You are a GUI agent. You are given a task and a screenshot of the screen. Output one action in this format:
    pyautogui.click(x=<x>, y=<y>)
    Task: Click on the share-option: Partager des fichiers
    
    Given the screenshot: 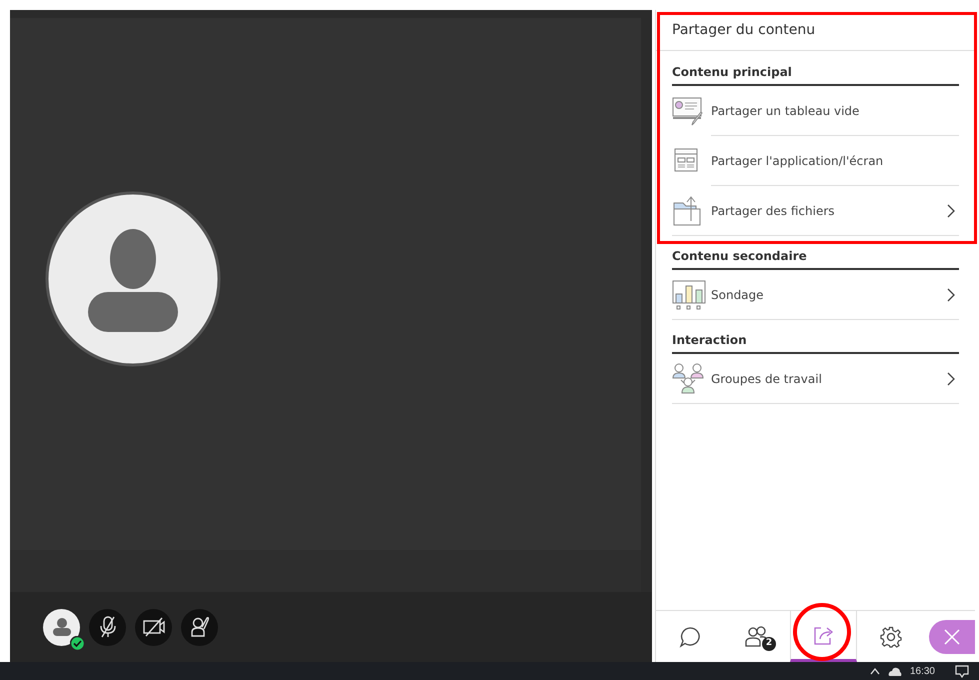 What is the action you would take?
    pyautogui.click(x=815, y=211)
    